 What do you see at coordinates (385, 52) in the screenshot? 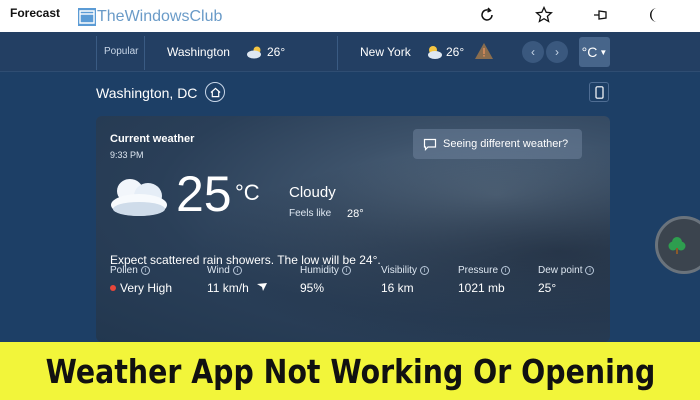
I see `city-newyork-name: New York` at bounding box center [385, 52].